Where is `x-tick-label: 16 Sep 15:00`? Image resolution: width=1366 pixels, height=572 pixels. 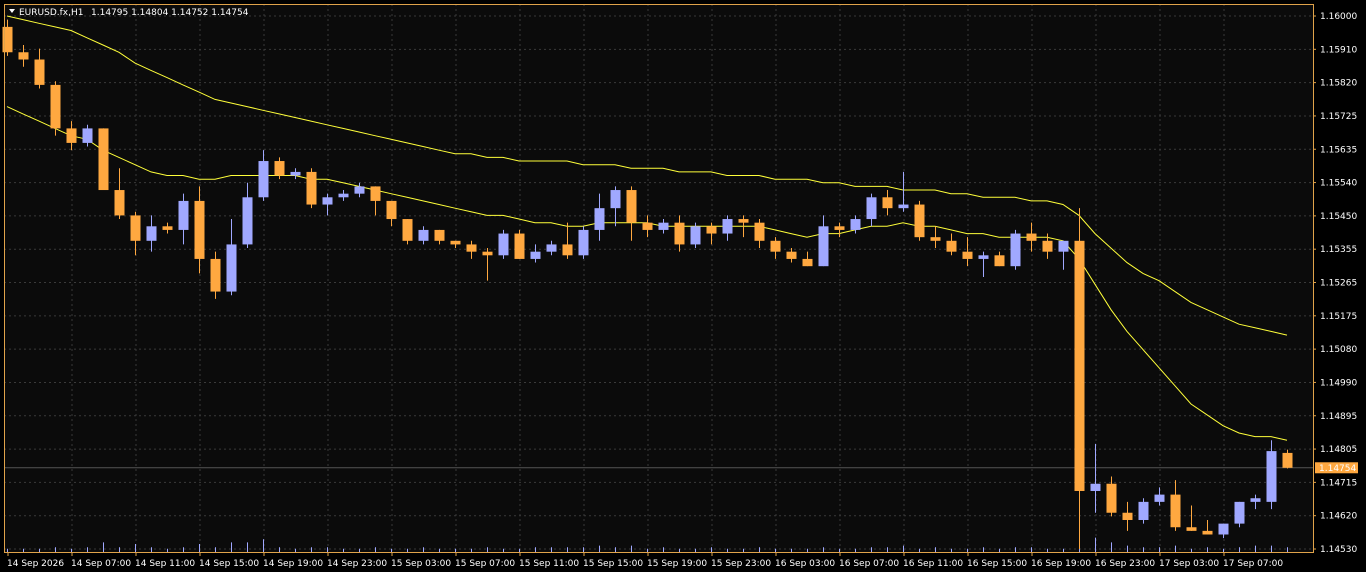
x-tick-label: 16 Sep 15:00 is located at coordinates (997, 564).